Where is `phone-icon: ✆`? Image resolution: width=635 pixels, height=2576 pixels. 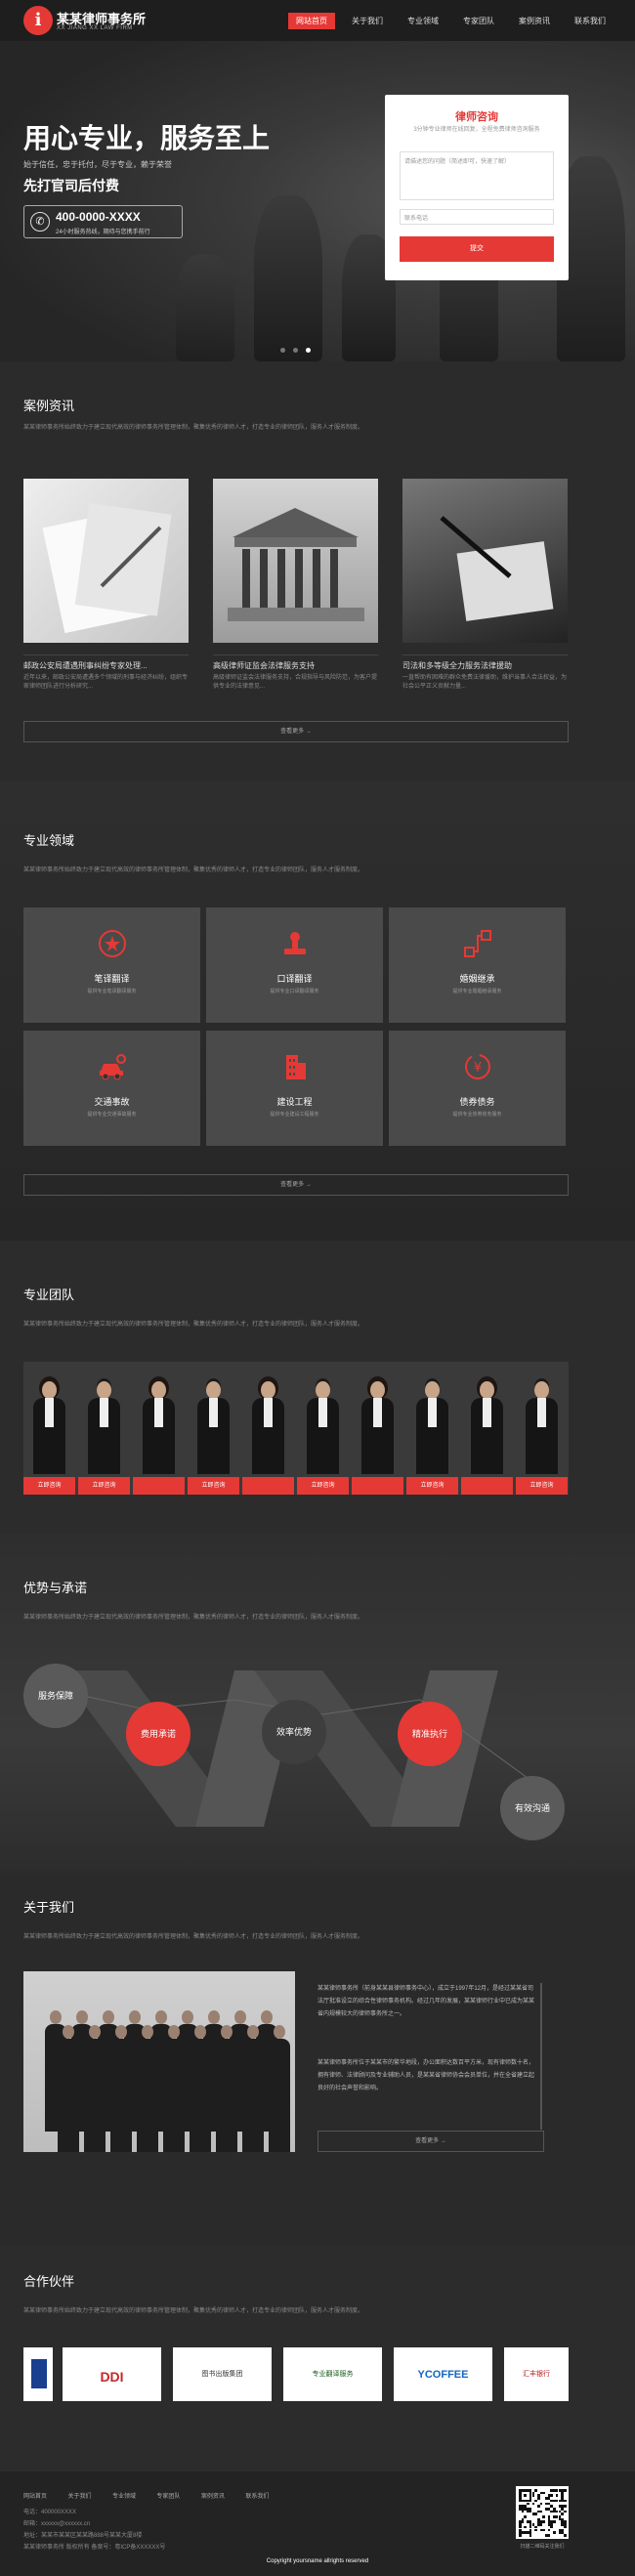 phone-icon: ✆ is located at coordinates (40, 222).